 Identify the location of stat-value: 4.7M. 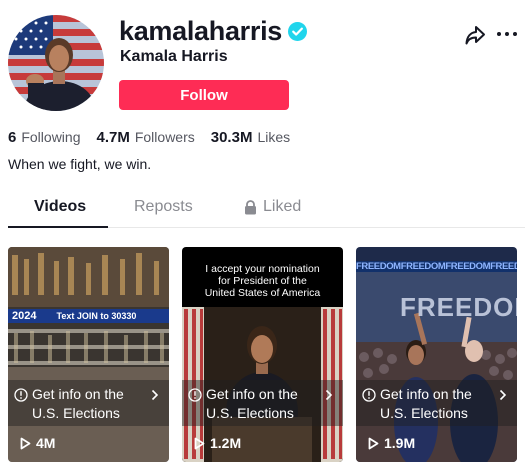
(113, 137).